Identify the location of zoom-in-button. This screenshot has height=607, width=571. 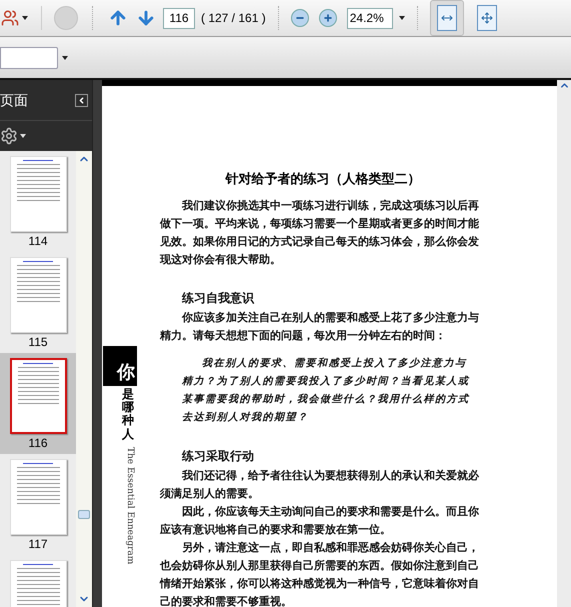
(327, 18).